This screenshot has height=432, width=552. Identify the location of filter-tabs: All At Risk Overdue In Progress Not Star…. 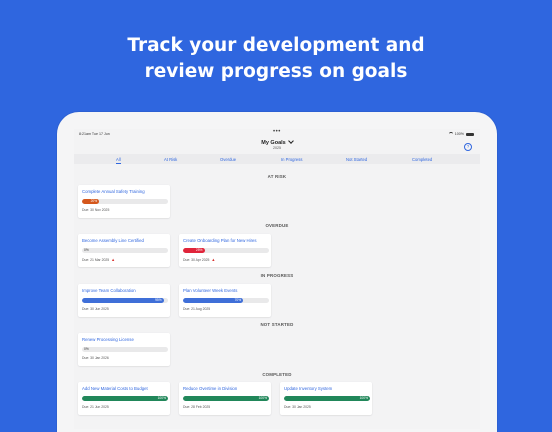
(277, 159).